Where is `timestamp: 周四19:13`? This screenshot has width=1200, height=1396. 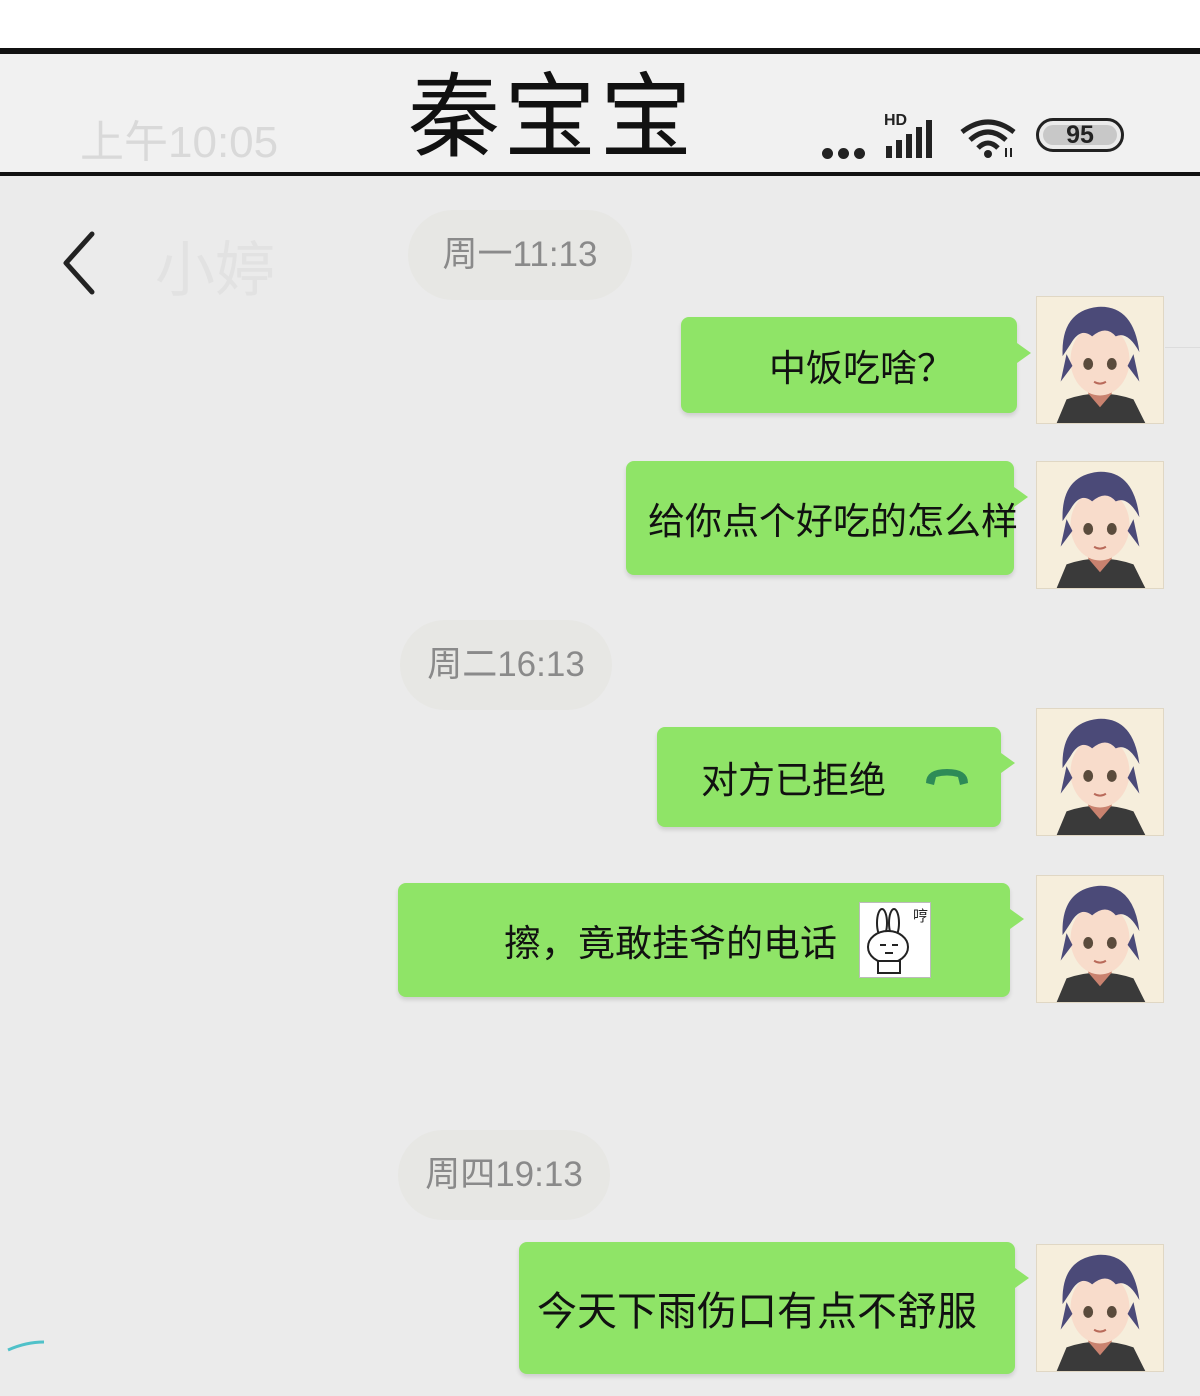 timestamp: 周四19:13 is located at coordinates (504, 1175).